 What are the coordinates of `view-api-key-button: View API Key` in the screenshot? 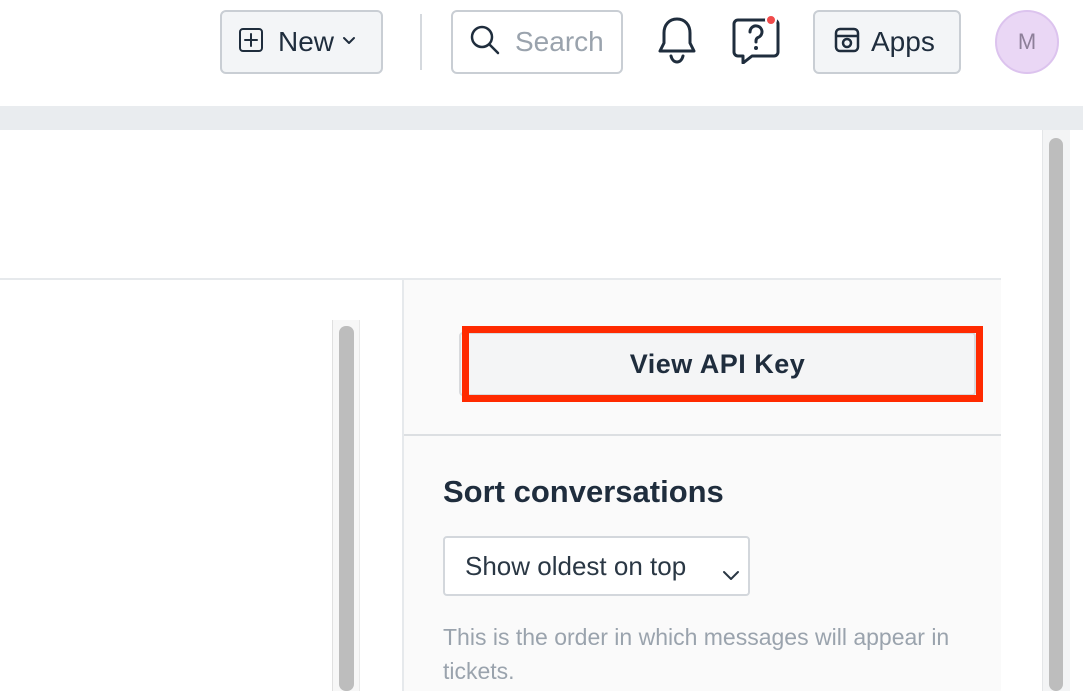 It's located at (717, 364).